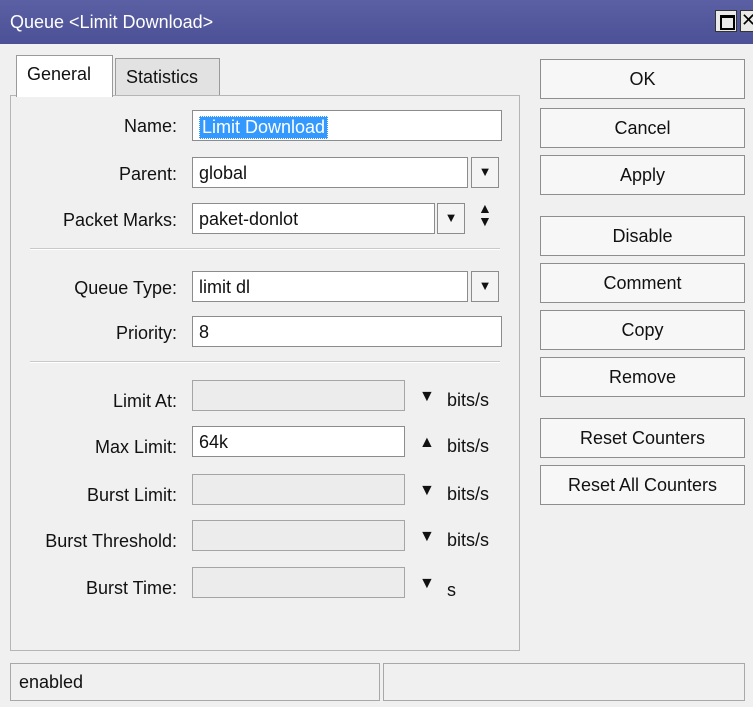 The image size is (753, 707). Describe the element at coordinates (451, 218) in the screenshot. I see `packet-marks-dropdown-icon: ▼` at that location.